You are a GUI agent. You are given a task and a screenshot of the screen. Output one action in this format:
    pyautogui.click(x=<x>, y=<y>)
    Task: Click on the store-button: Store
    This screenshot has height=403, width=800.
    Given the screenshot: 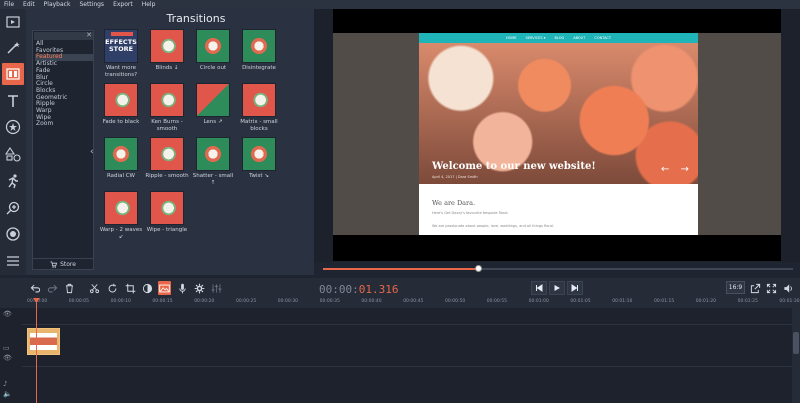 What is the action you would take?
    pyautogui.click(x=63, y=264)
    